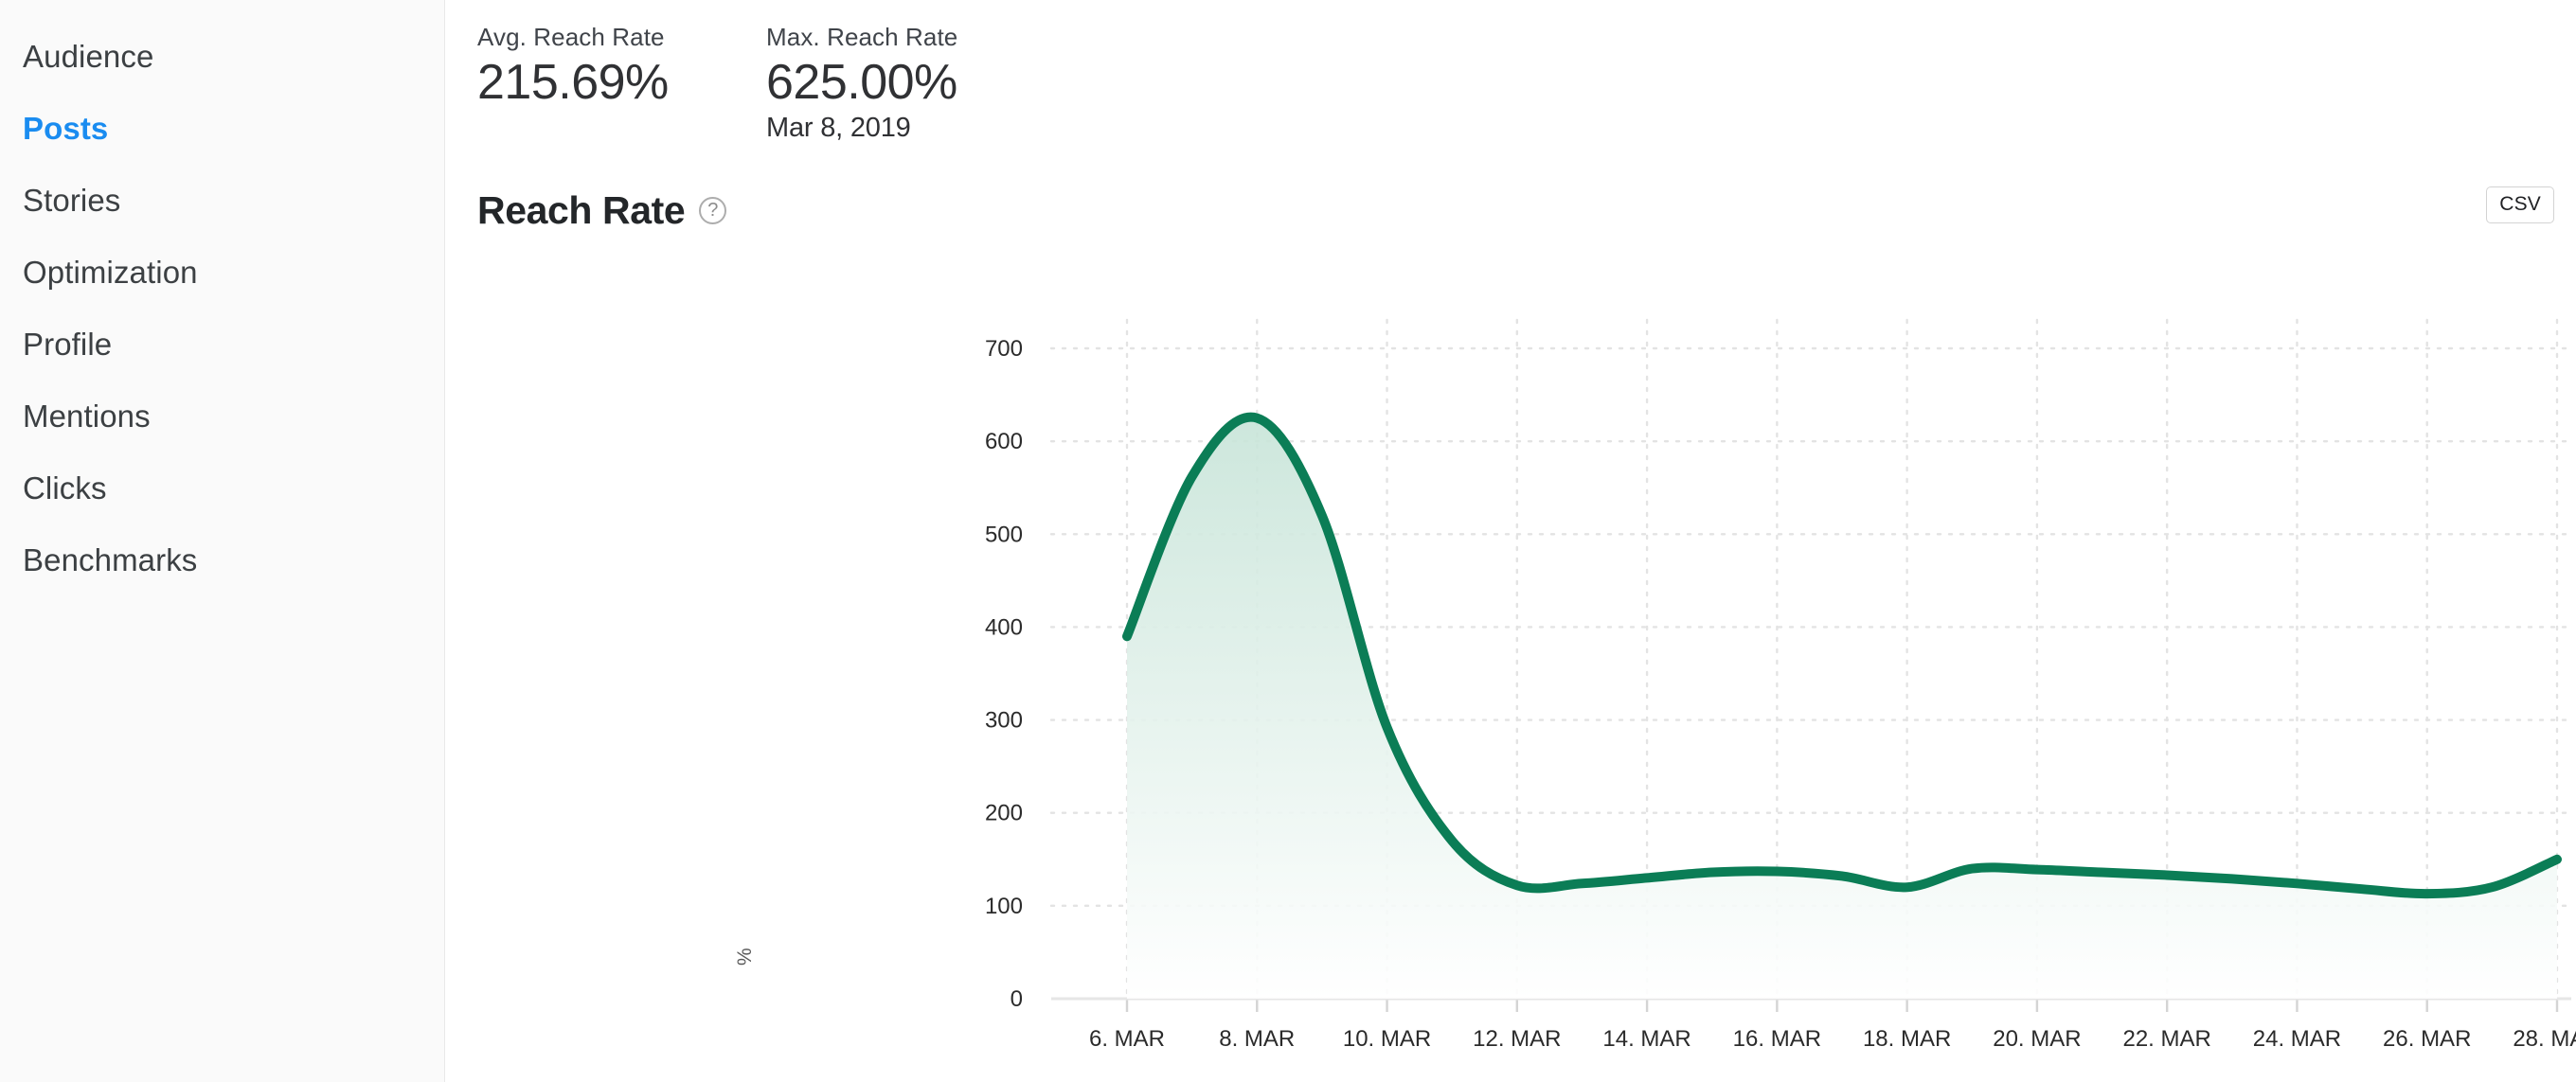 This screenshot has width=2576, height=1082. Describe the element at coordinates (1004, 813) in the screenshot. I see `y-axis-tick-label: 200` at that location.